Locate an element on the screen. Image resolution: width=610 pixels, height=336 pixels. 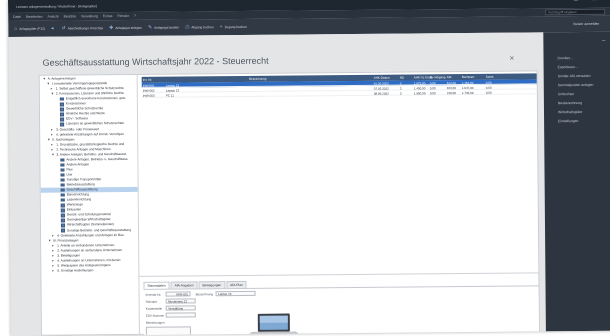
table-cell: 1.732,00 is located at coordinates (467, 92).